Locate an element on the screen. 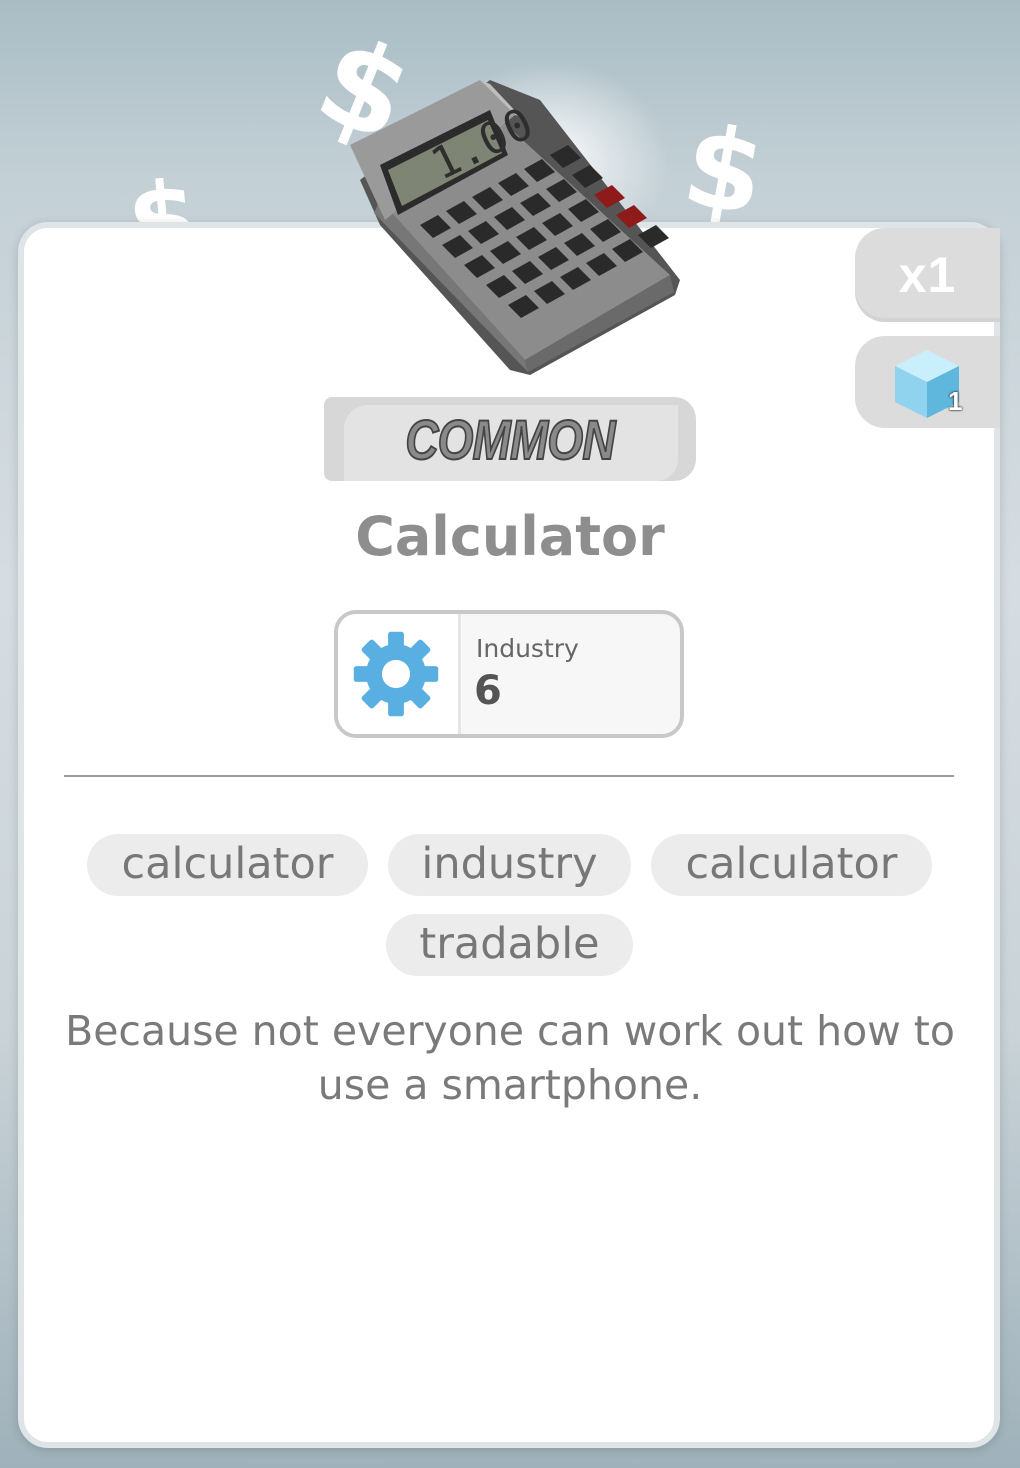 This screenshot has height=1468, width=1020. stat-box: Industry 6 is located at coordinates (509, 674).